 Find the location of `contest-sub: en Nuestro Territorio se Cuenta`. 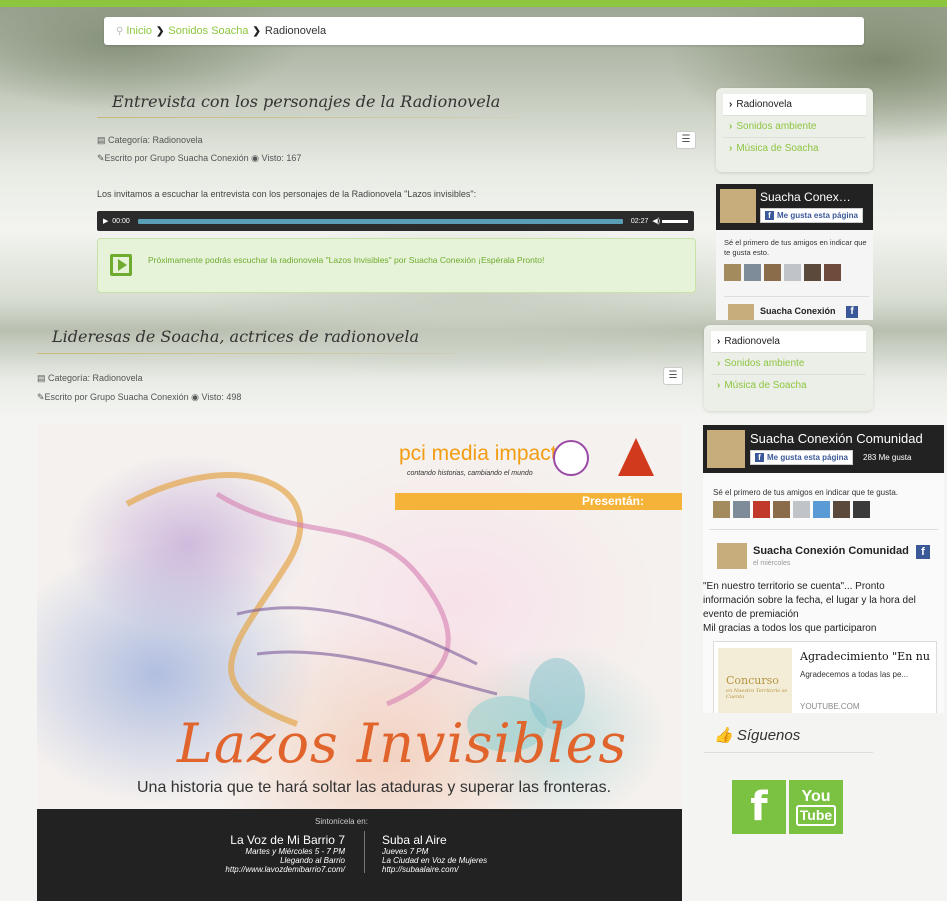

contest-sub: en Nuestro Territorio se Cuenta is located at coordinates (757, 694).